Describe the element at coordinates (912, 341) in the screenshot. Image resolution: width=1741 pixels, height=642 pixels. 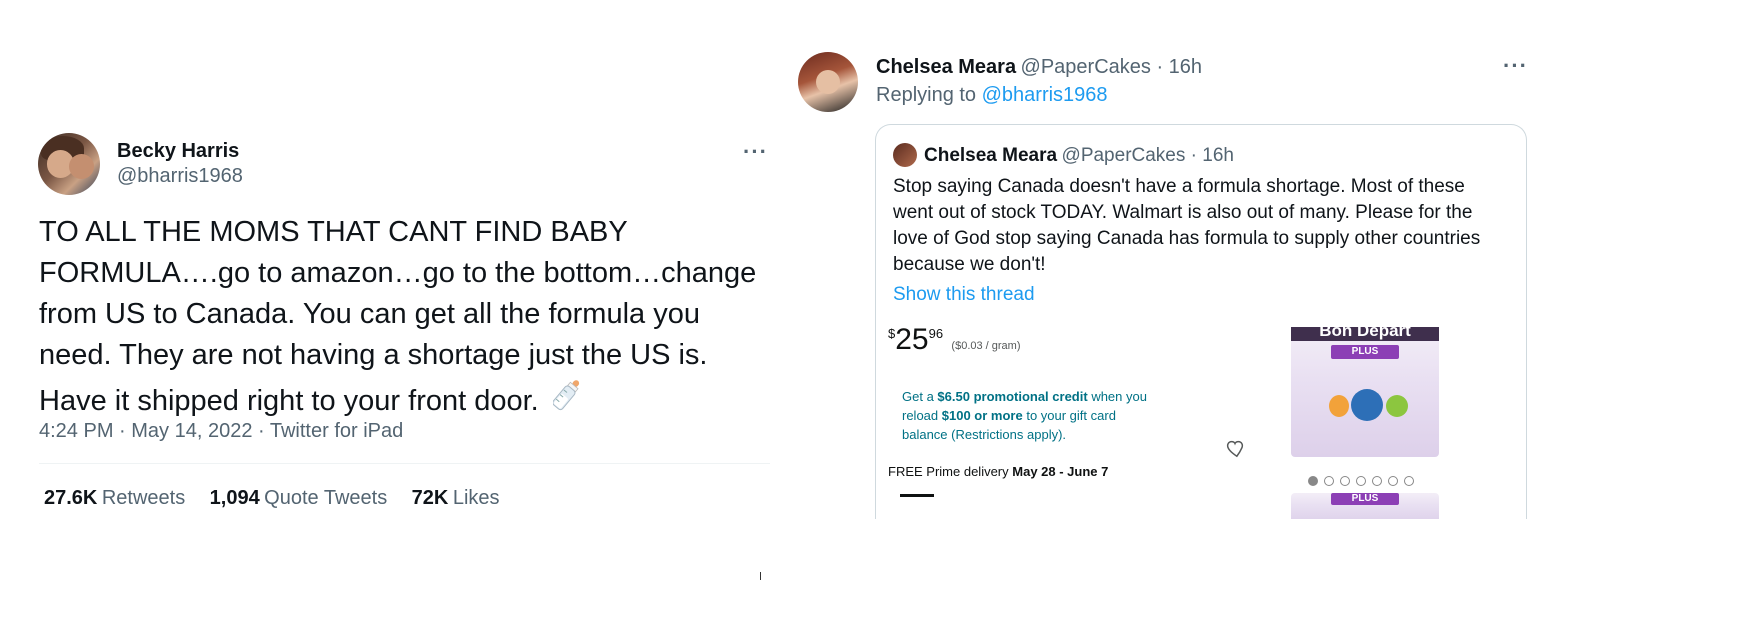
I see `price-whole: 25` at that location.